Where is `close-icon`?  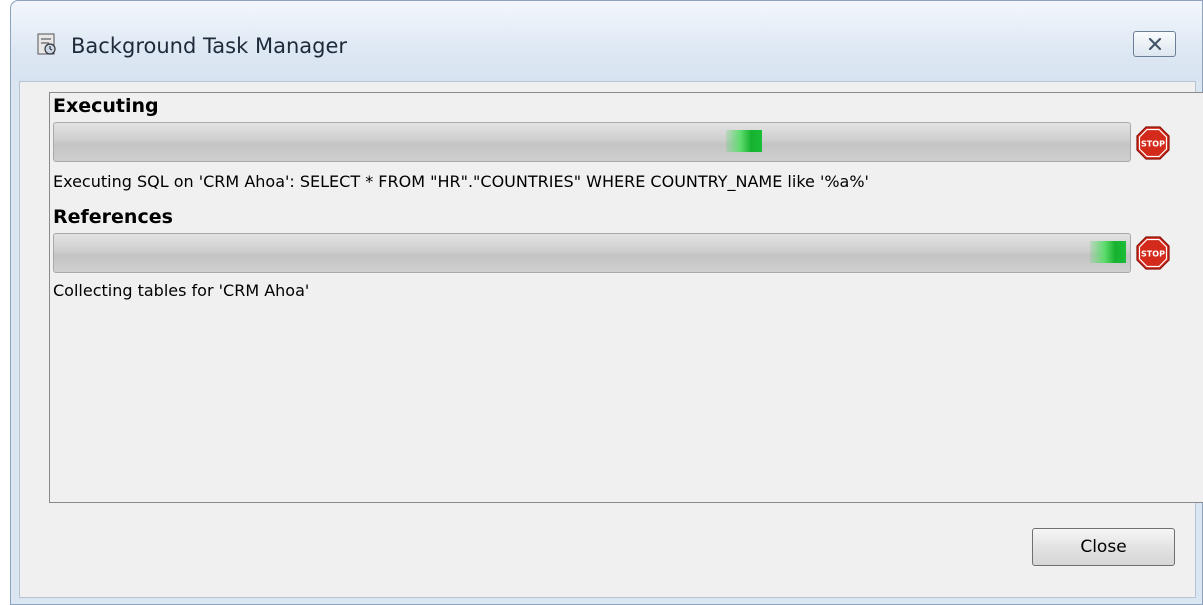 close-icon is located at coordinates (1154, 44).